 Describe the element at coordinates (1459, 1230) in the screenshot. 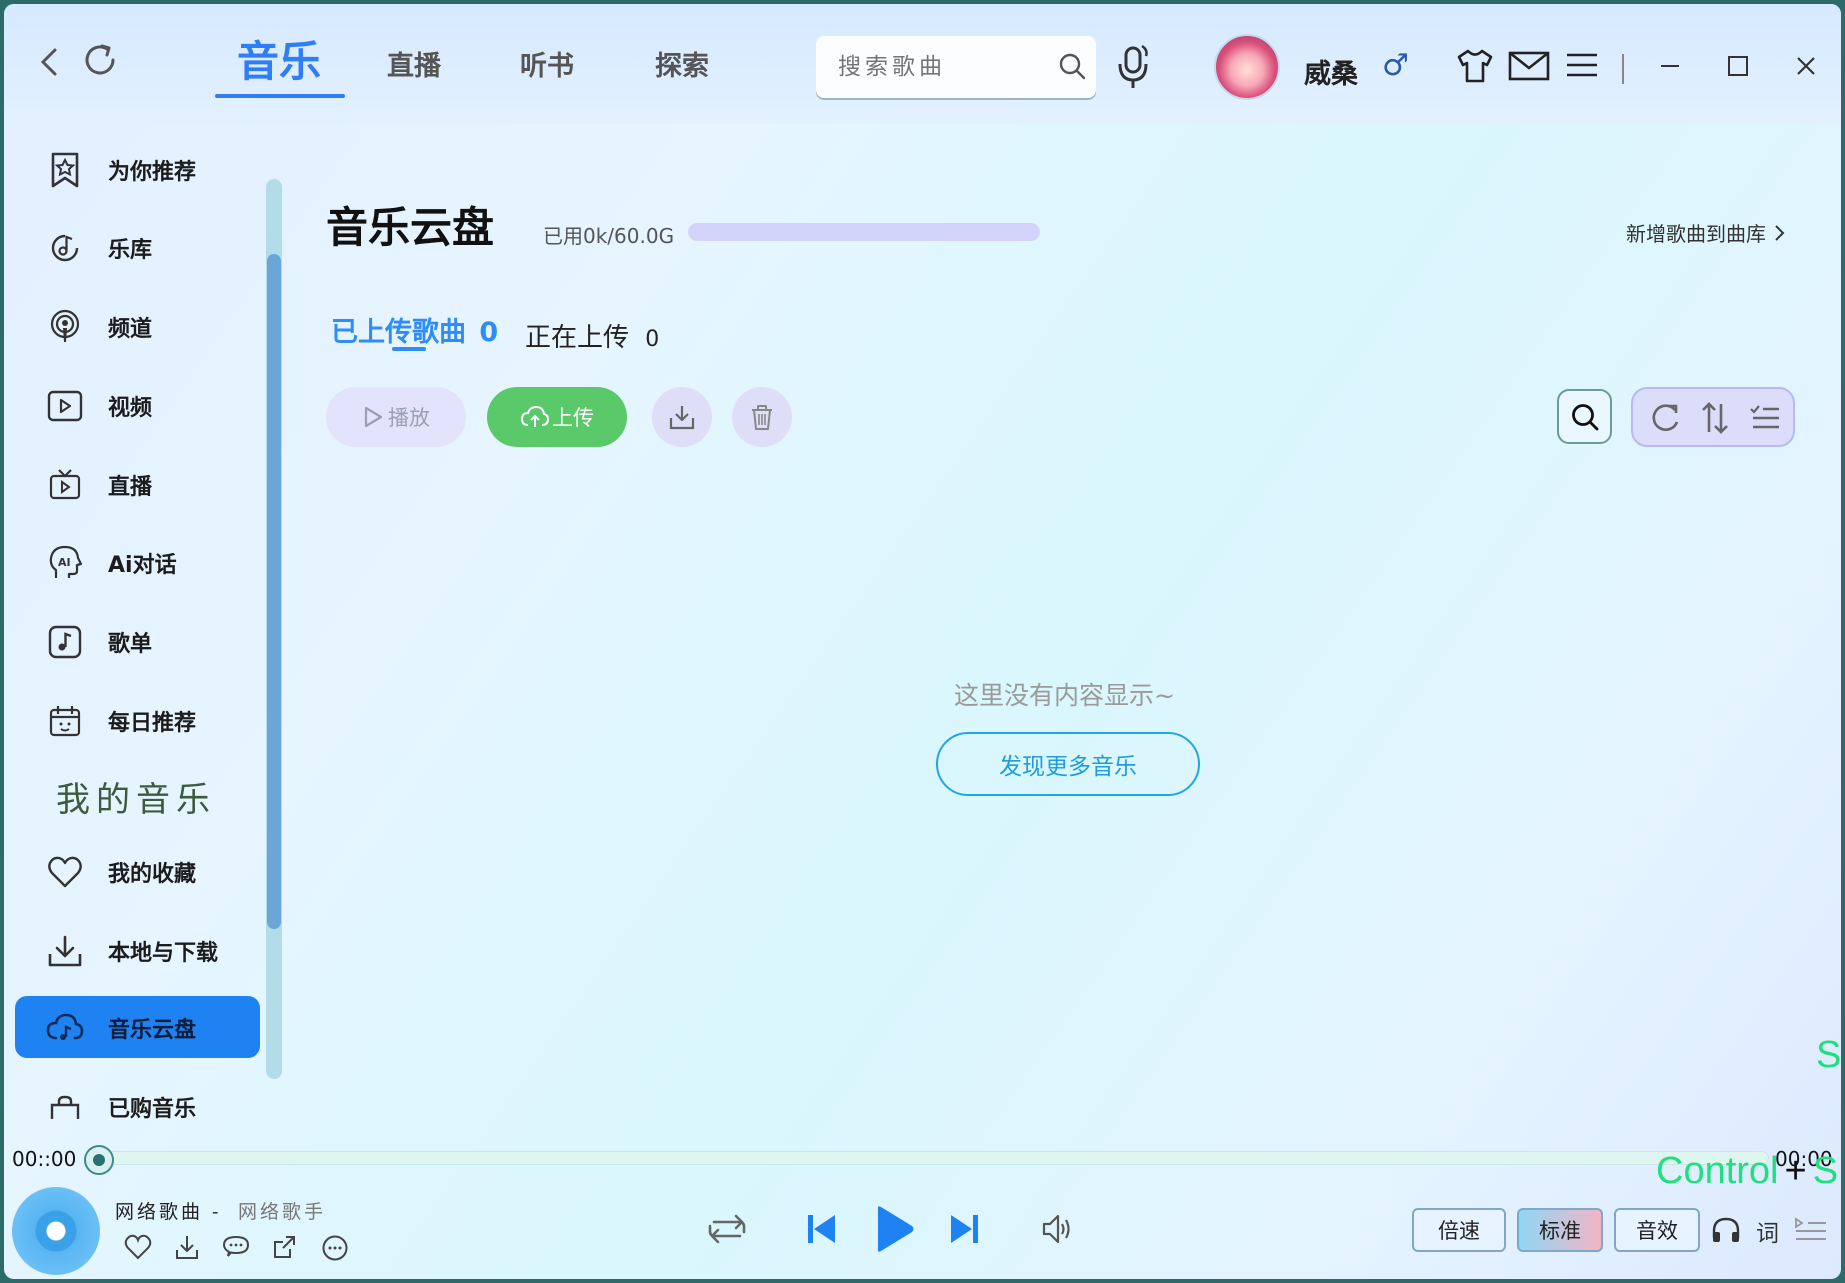

I see `playback-speed-button: 倍速` at that location.